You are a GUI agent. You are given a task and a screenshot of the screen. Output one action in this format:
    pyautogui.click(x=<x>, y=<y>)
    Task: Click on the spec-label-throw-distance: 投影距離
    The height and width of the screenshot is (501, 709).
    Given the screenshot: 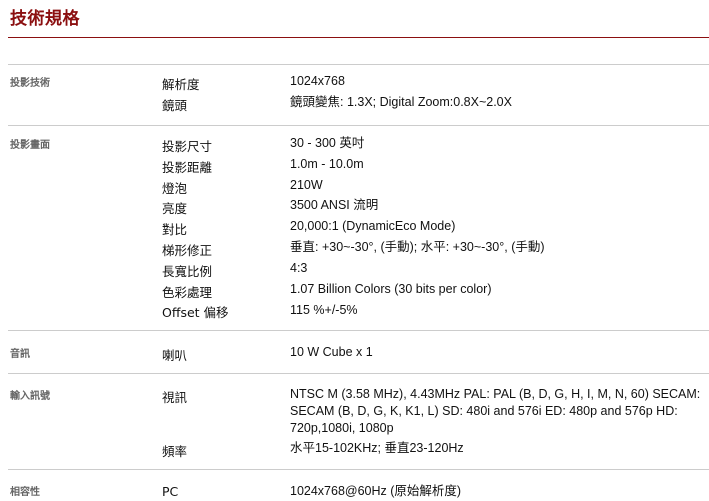 What is the action you would take?
    pyautogui.click(x=187, y=167)
    